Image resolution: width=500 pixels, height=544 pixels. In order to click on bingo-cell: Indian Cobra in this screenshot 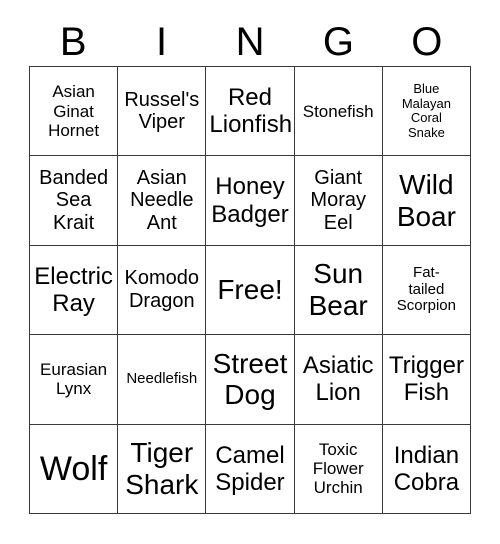, I will do `click(426, 469)`.